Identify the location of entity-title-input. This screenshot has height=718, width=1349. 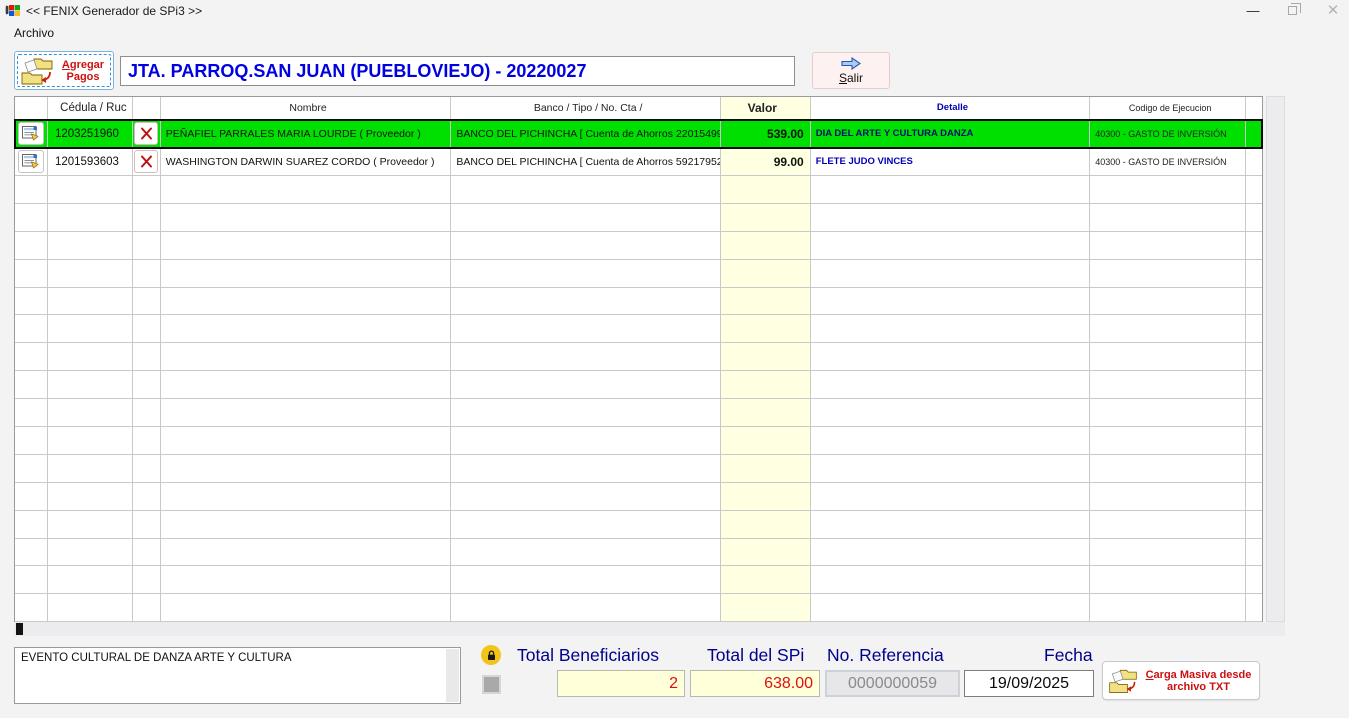
(457, 71).